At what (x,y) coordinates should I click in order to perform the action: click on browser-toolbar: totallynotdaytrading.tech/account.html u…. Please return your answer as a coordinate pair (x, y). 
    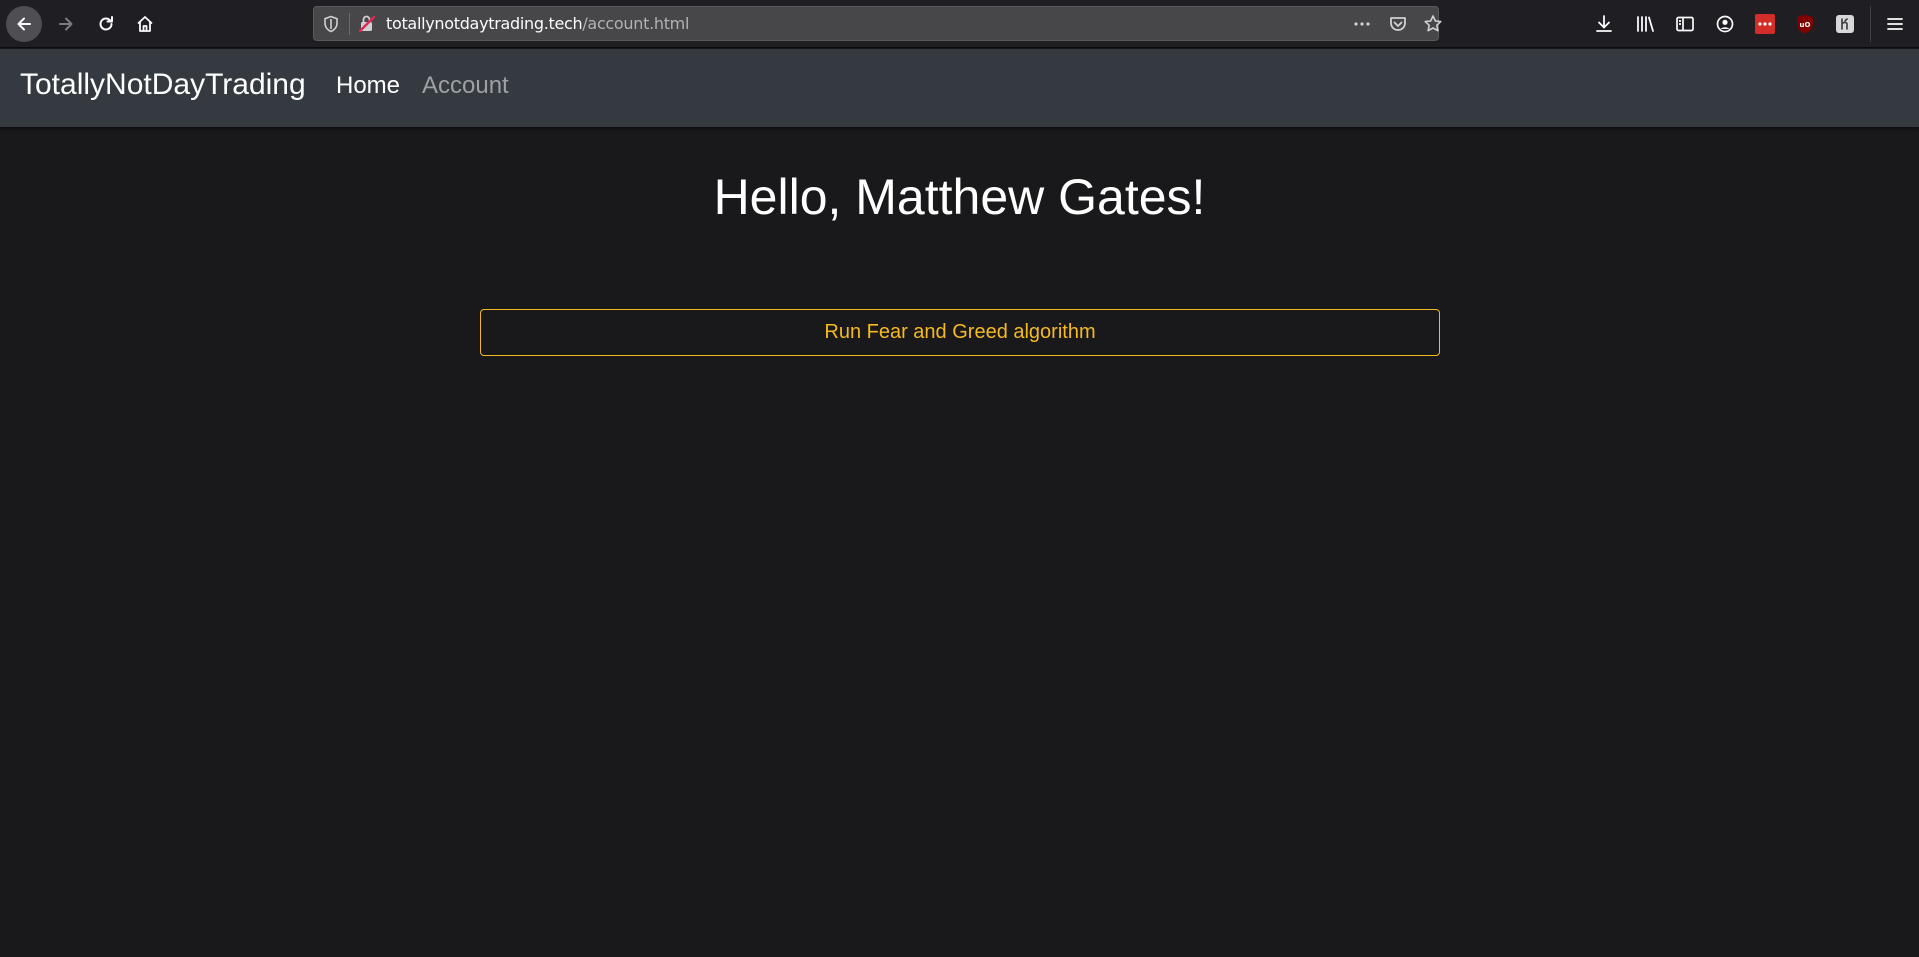
    Looking at the image, I should click on (959, 24).